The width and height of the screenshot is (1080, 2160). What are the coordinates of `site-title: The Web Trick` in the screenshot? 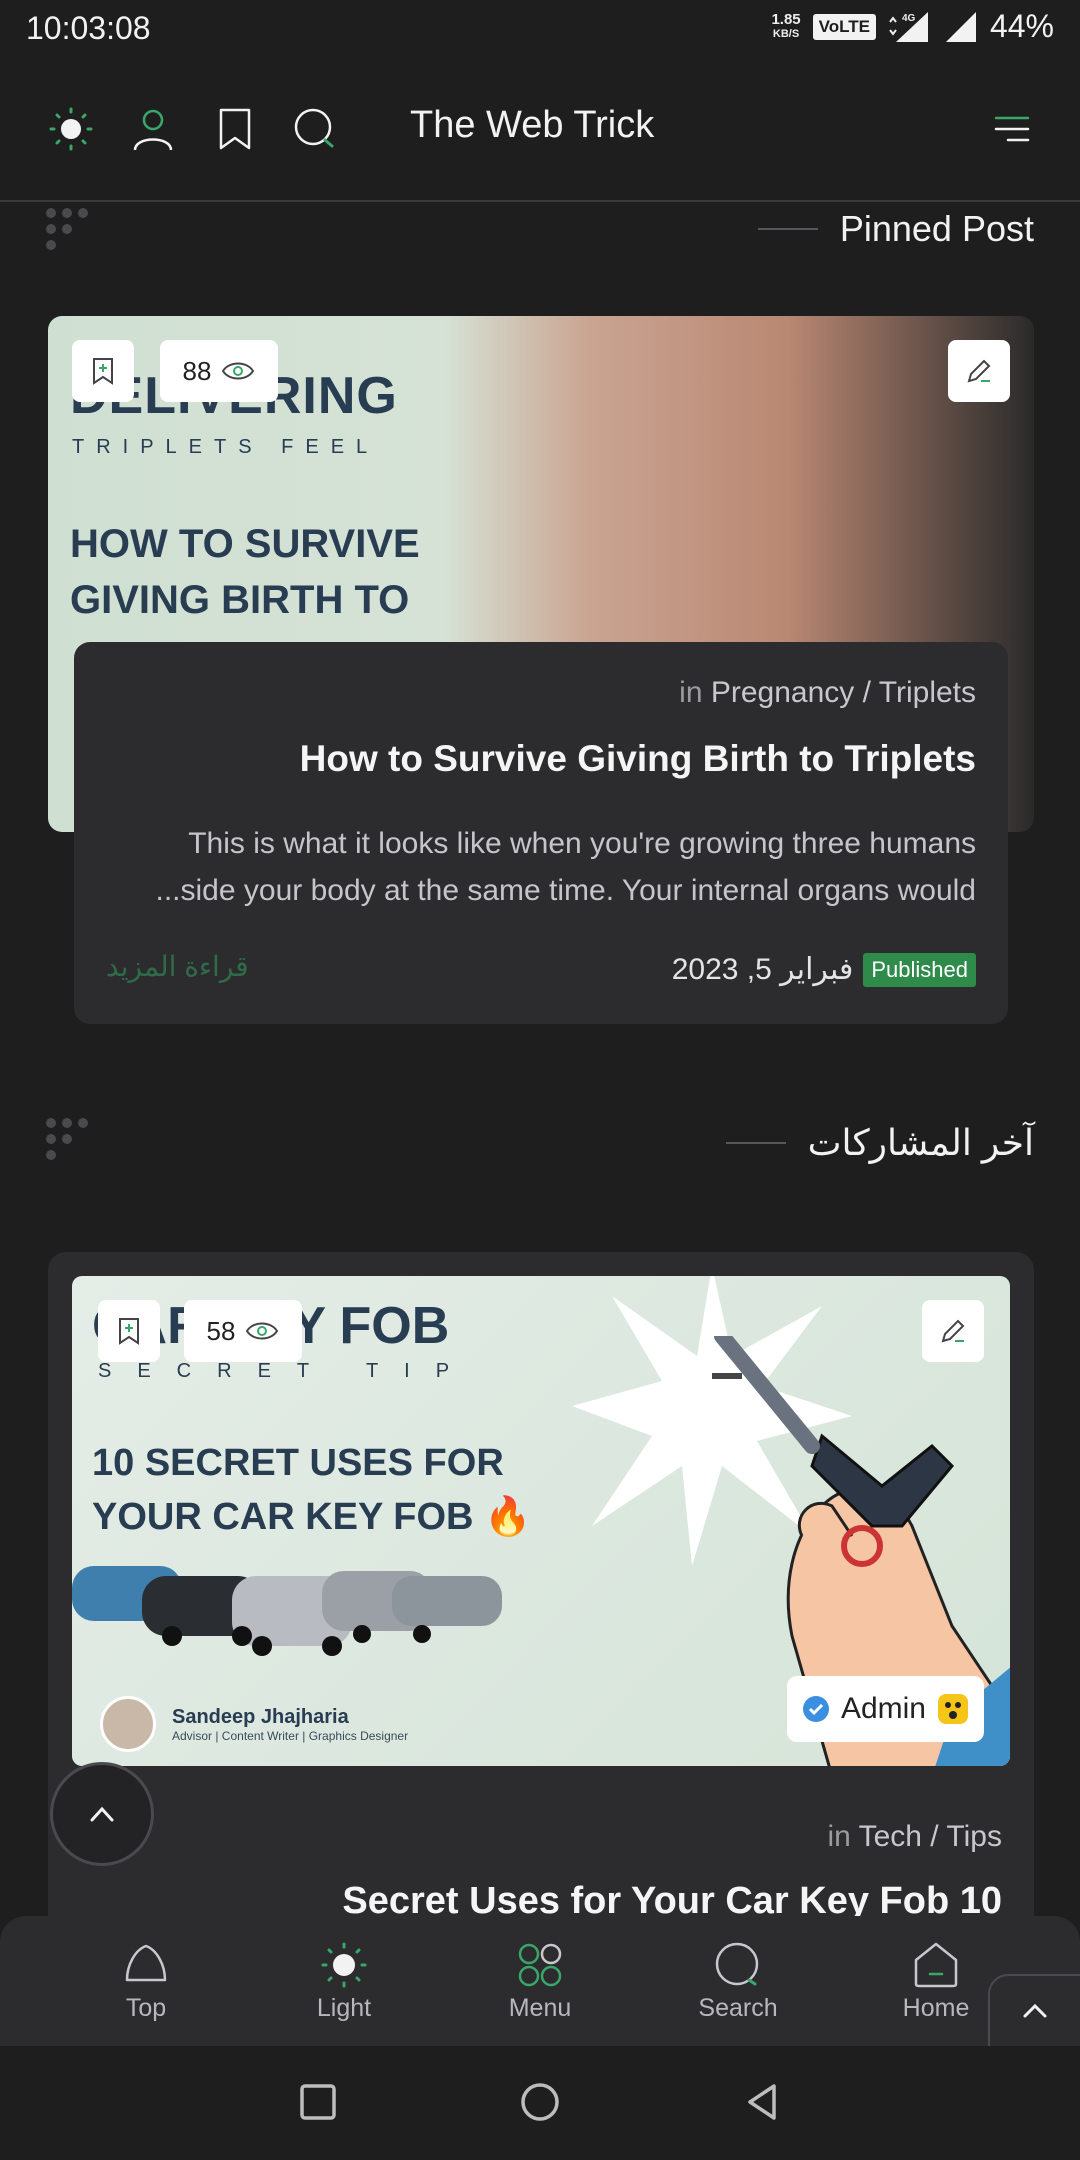 It's located at (532, 125).